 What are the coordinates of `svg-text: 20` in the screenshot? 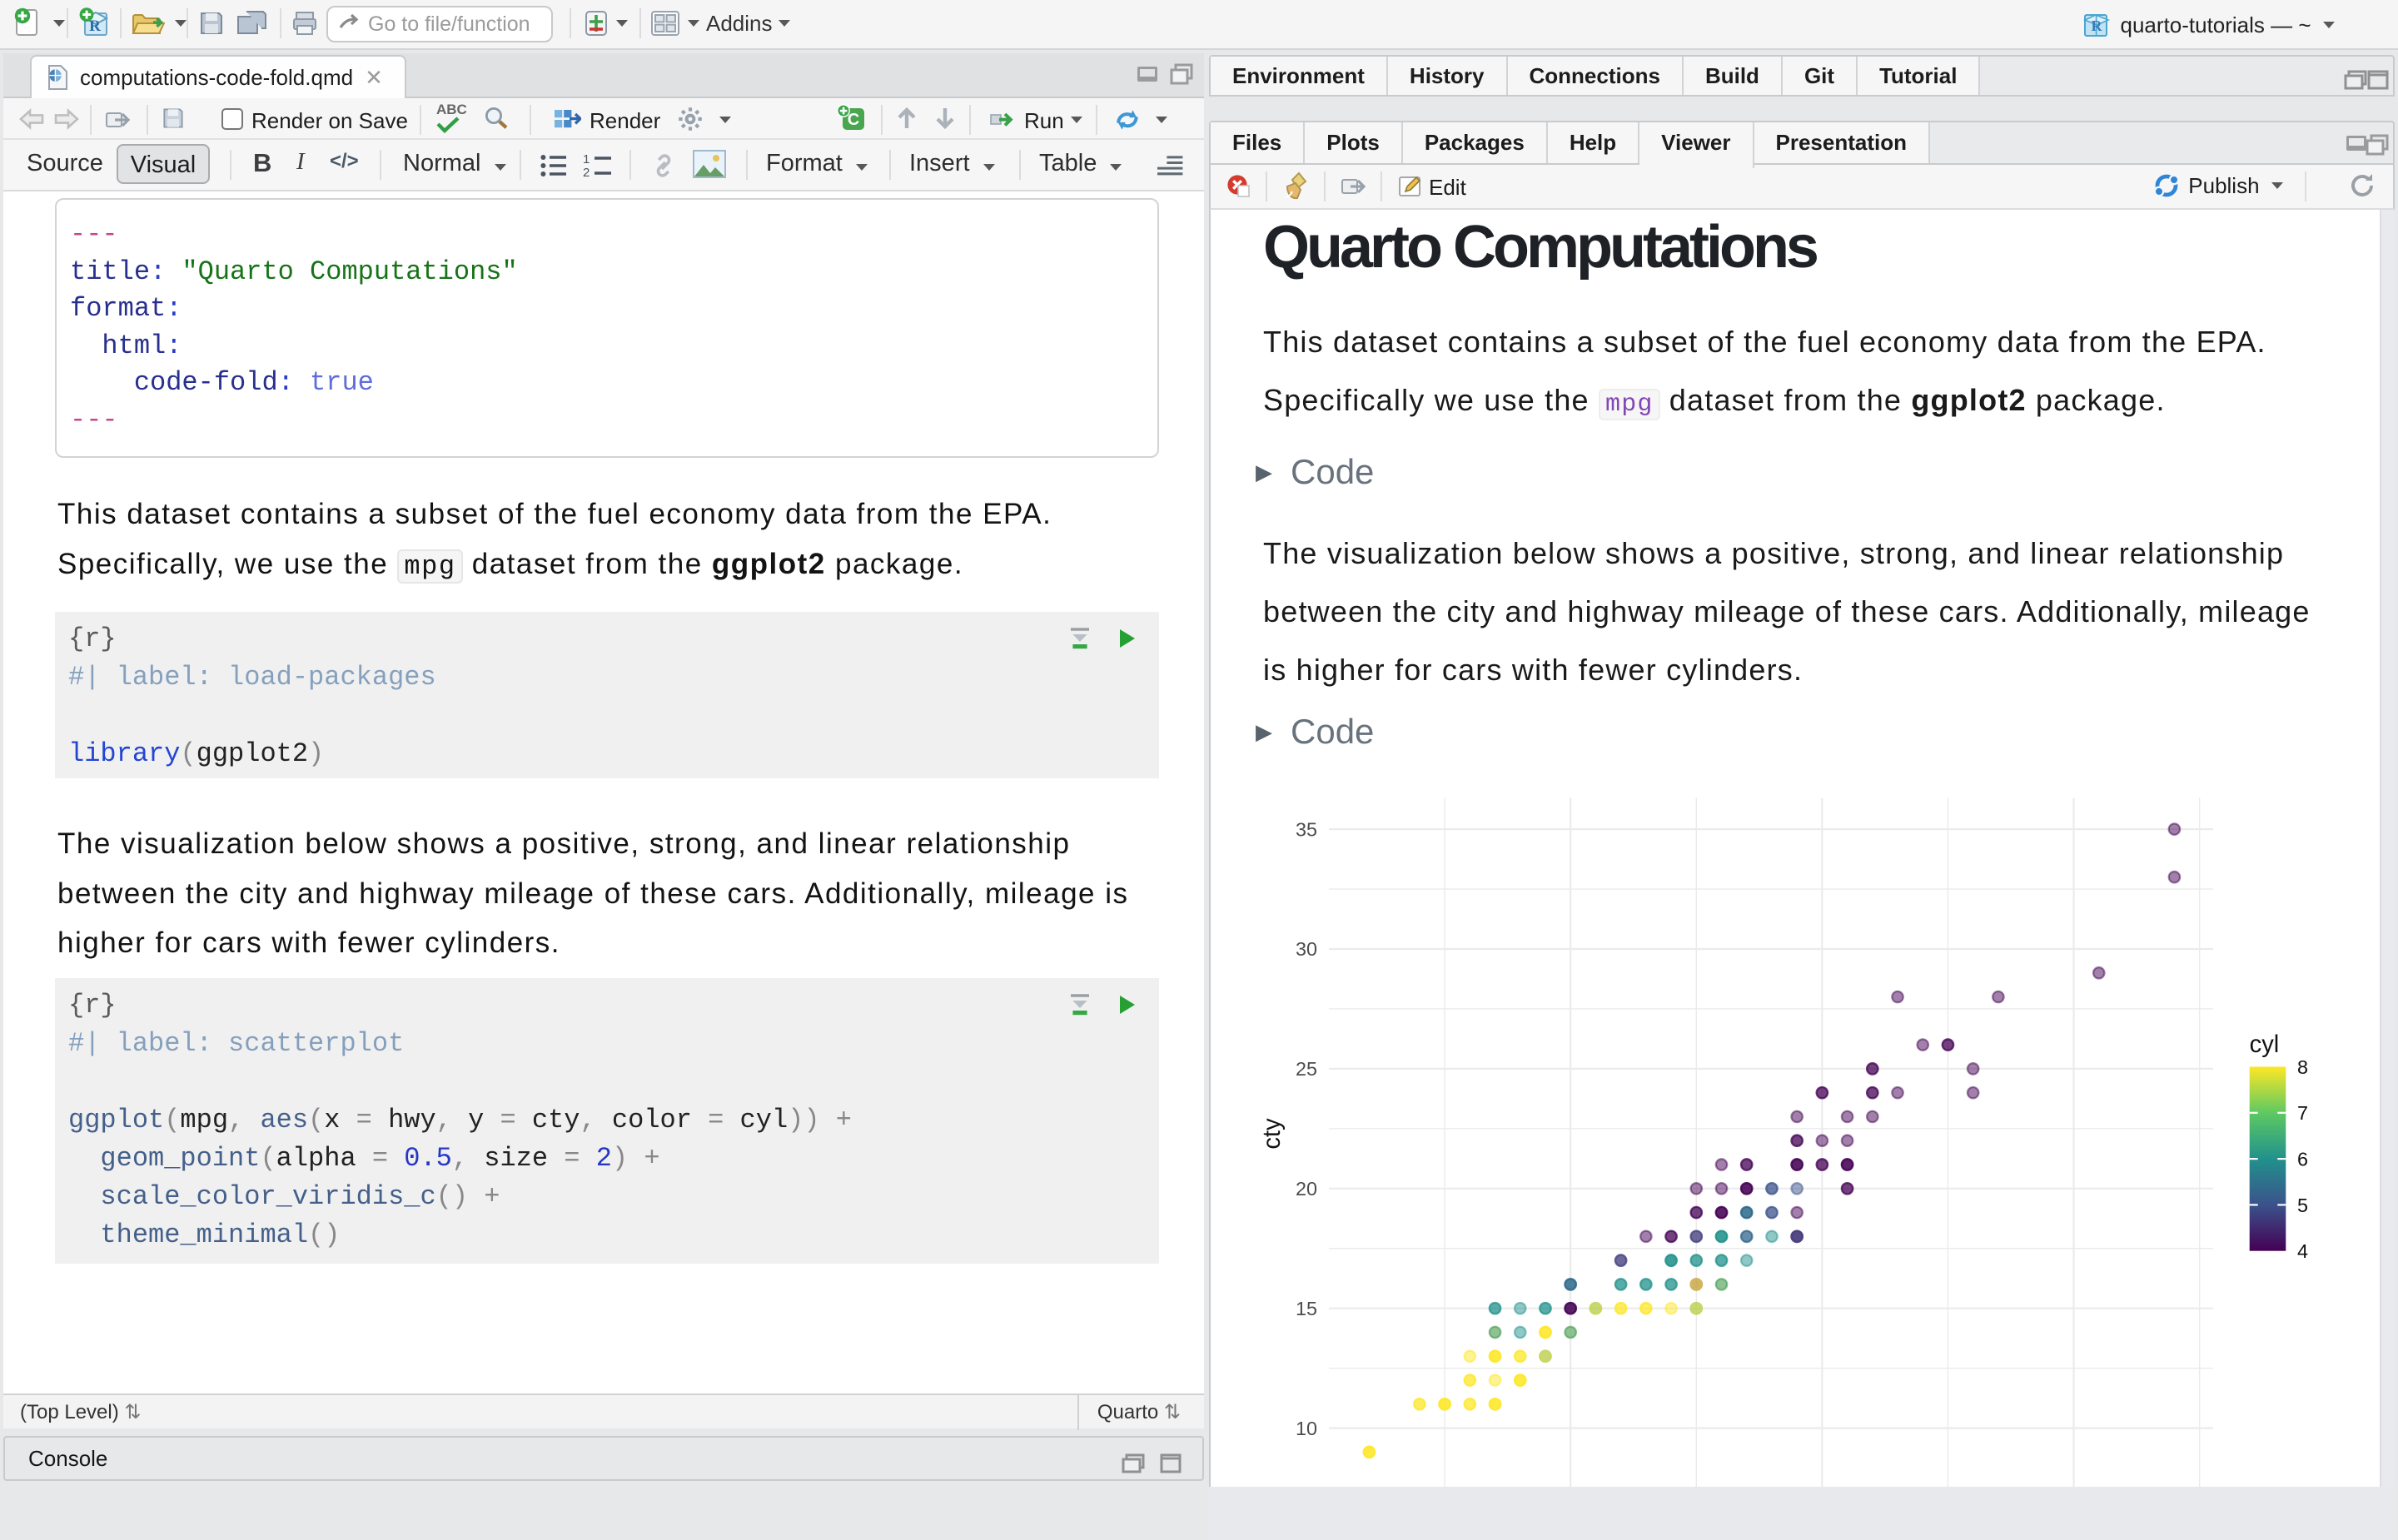 It's located at (1306, 1189).